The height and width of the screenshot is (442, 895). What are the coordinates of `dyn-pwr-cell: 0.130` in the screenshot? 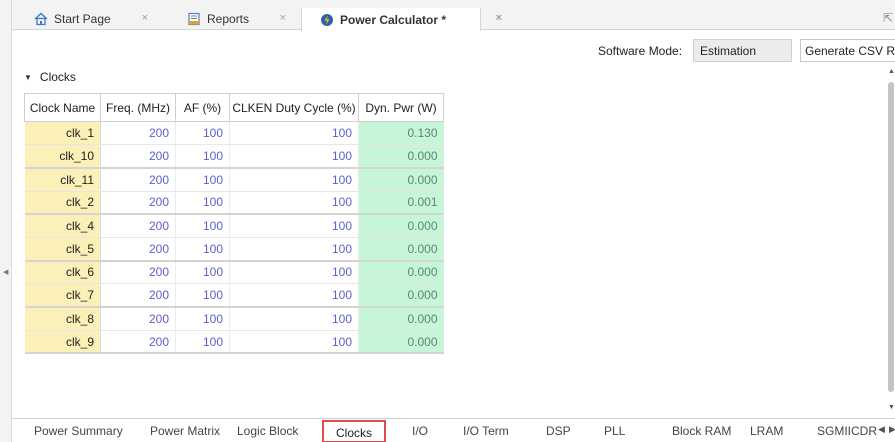 It's located at (401, 133).